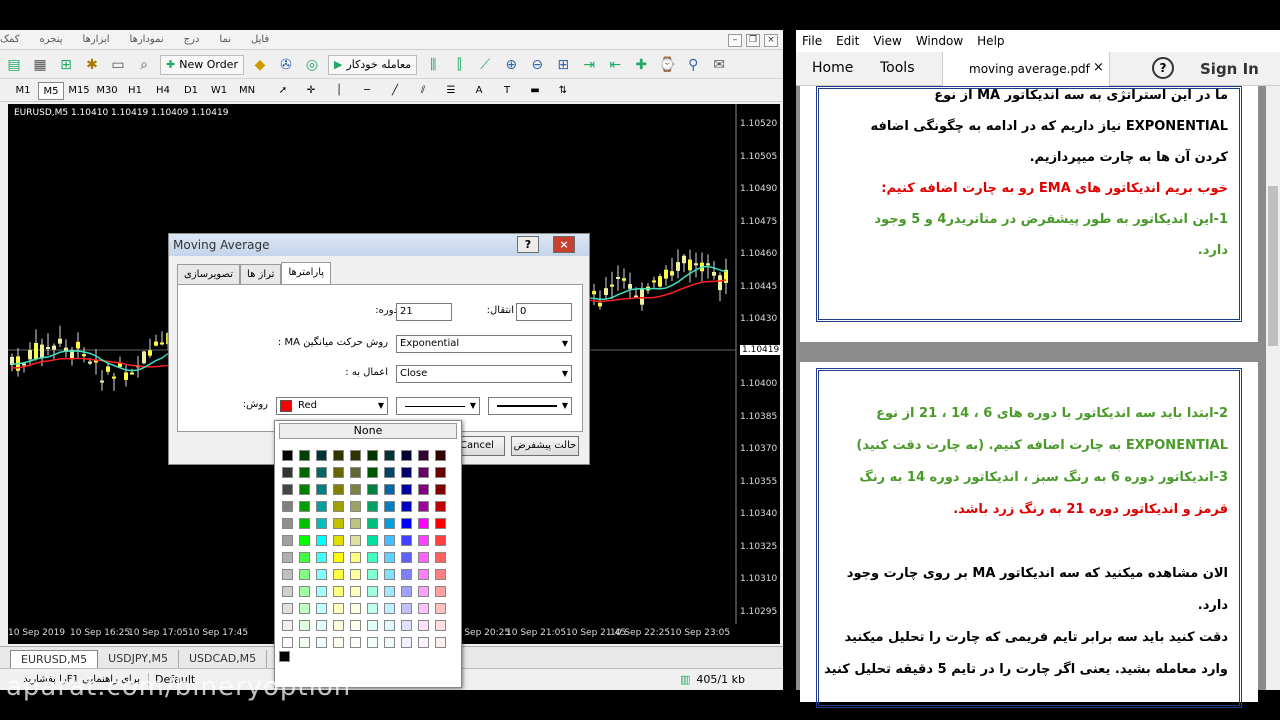  Describe the element at coordinates (96, 39) in the screenshot. I see `menu-tools: ابزارها` at that location.